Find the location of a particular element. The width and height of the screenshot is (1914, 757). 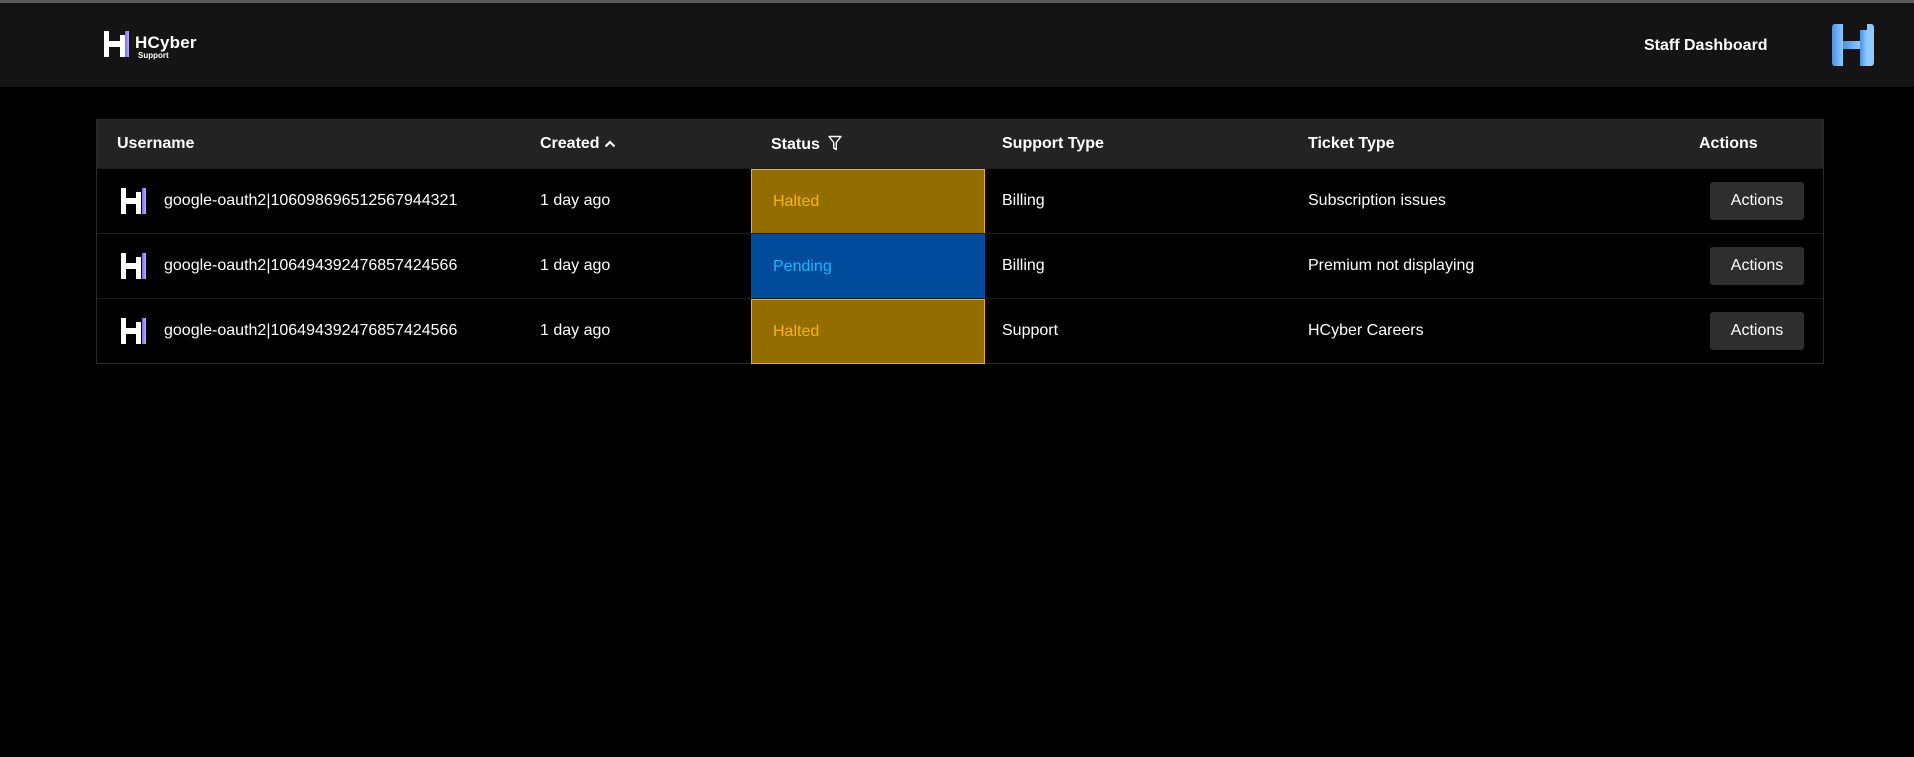

column-header-username: Username is located at coordinates (155, 144).